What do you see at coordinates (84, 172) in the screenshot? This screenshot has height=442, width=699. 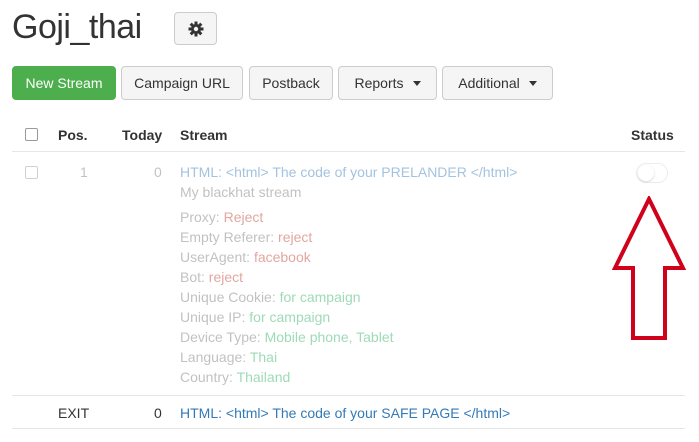 I see `row-pos: 1` at bounding box center [84, 172].